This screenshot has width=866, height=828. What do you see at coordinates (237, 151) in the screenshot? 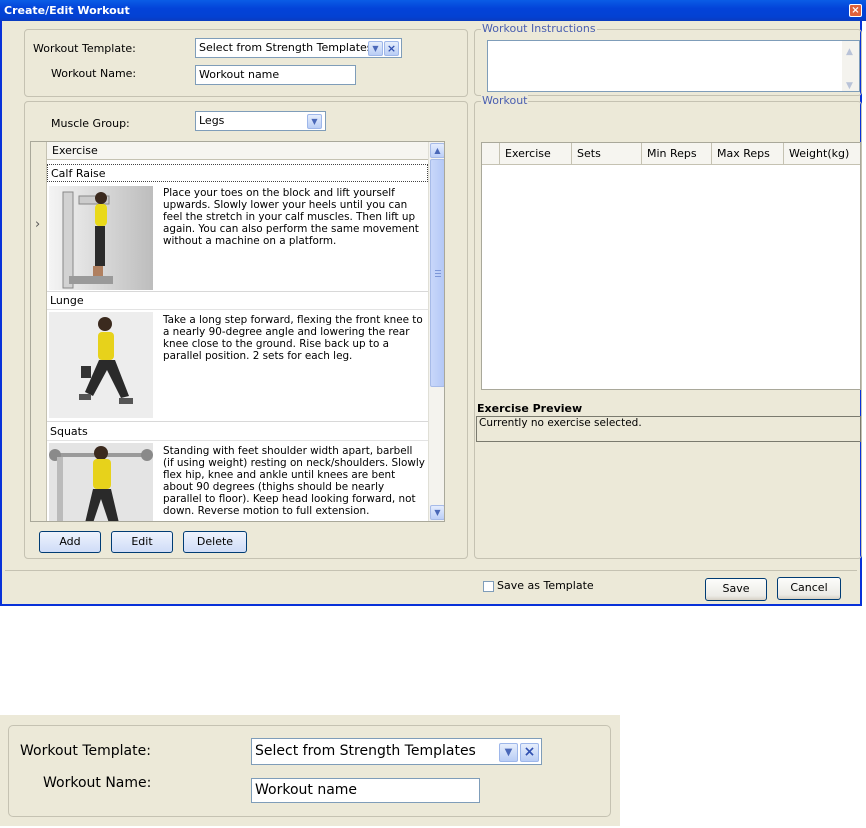
I see `exercise-column-header: Exercise` at bounding box center [237, 151].